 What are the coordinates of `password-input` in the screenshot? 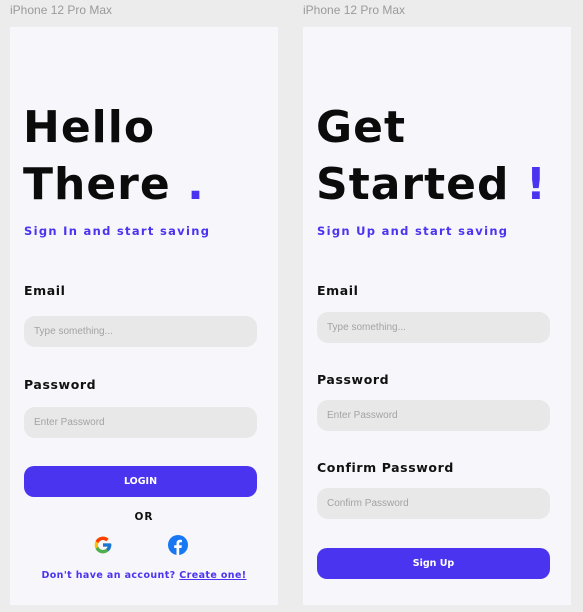 It's located at (140, 422).